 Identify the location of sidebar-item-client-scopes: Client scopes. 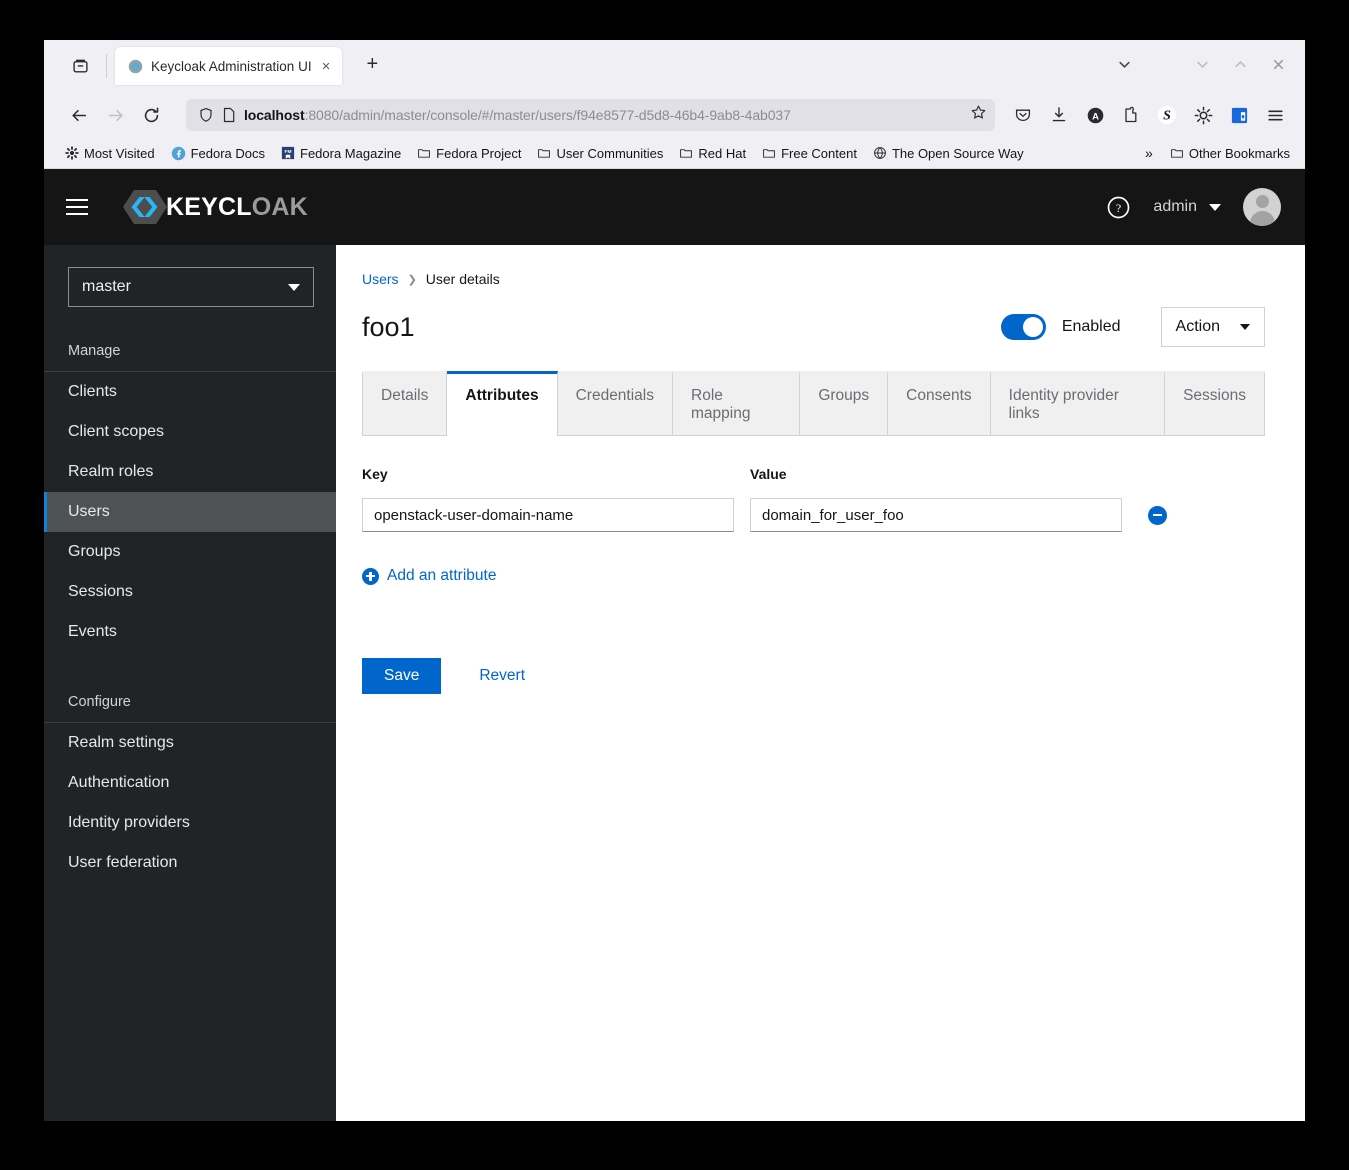
(190, 432).